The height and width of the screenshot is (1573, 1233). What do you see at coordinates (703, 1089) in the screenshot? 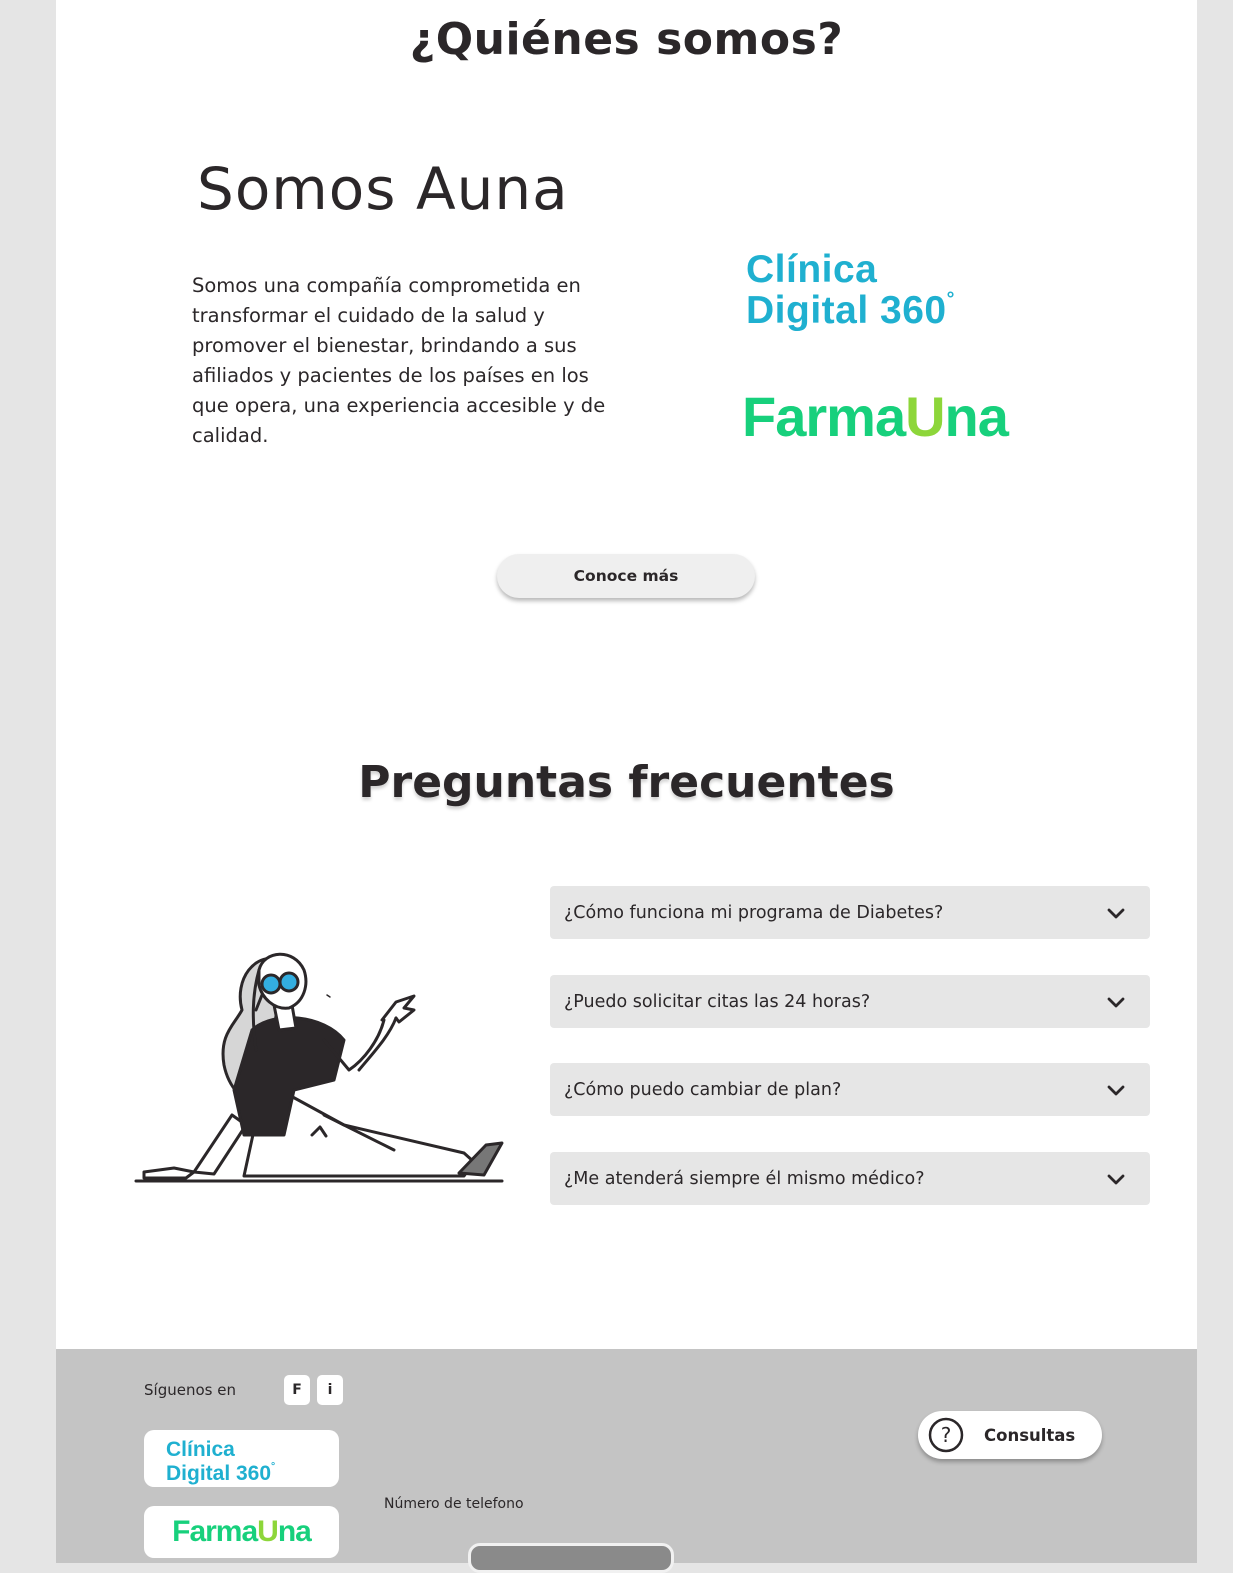
I see `faq-question: ¿Cómo puedo cambiar de plan?` at bounding box center [703, 1089].